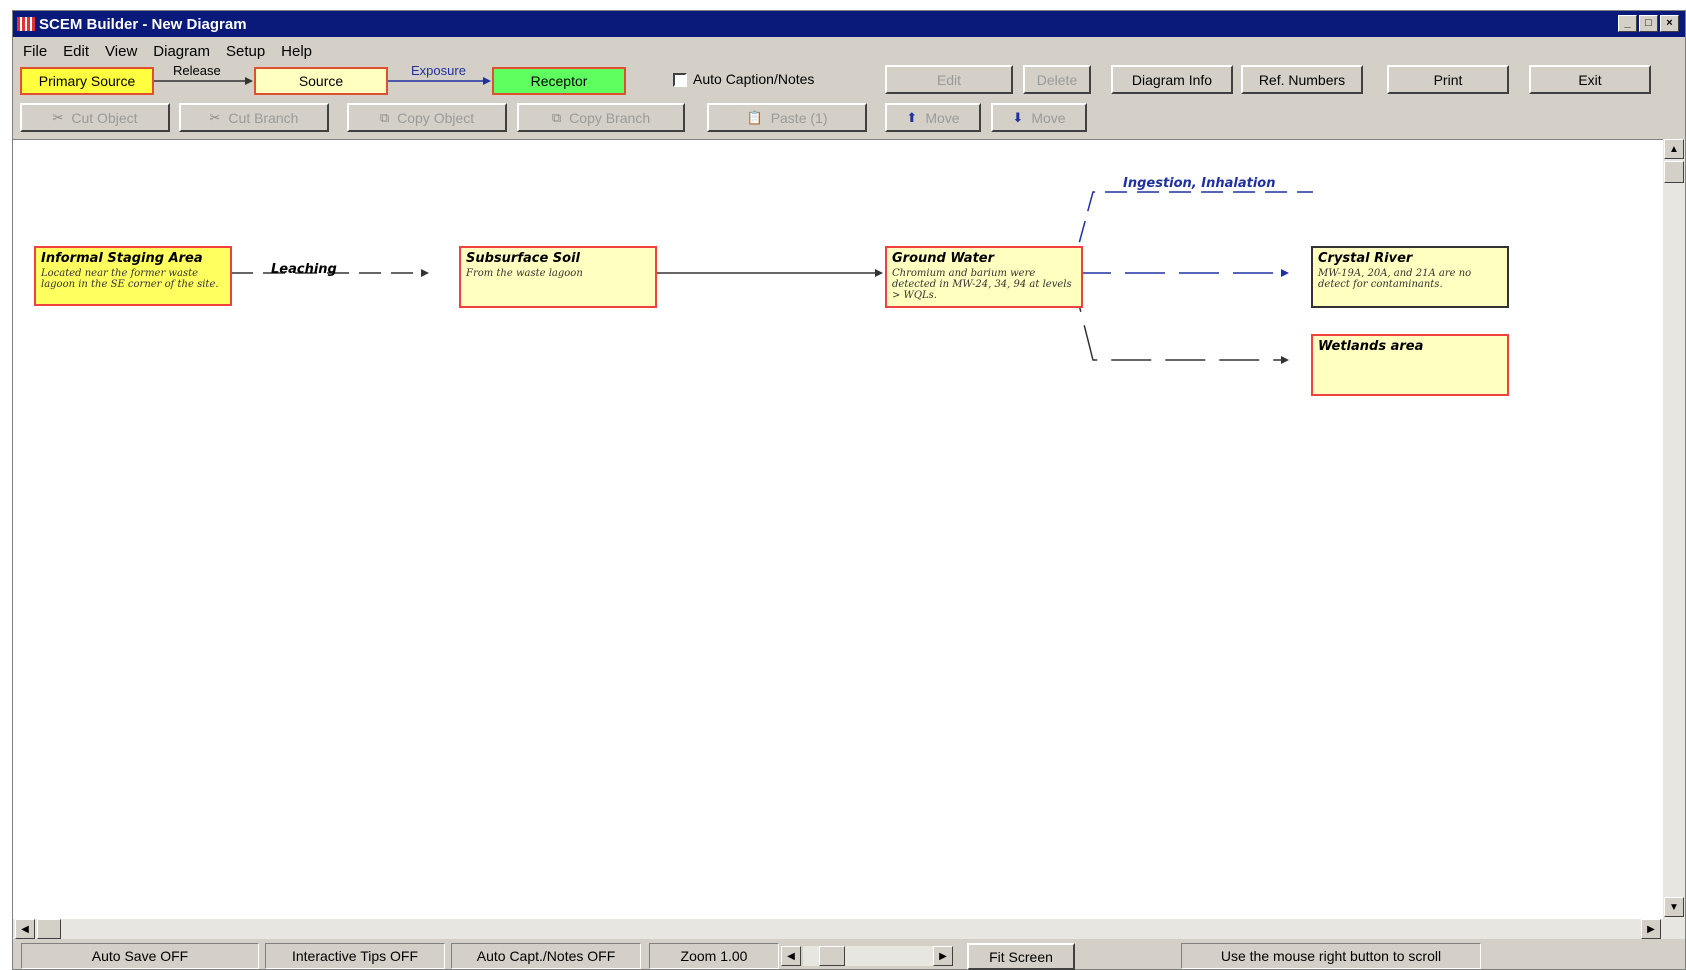  What do you see at coordinates (943, 258) in the screenshot?
I see `node-title: Ground Water` at bounding box center [943, 258].